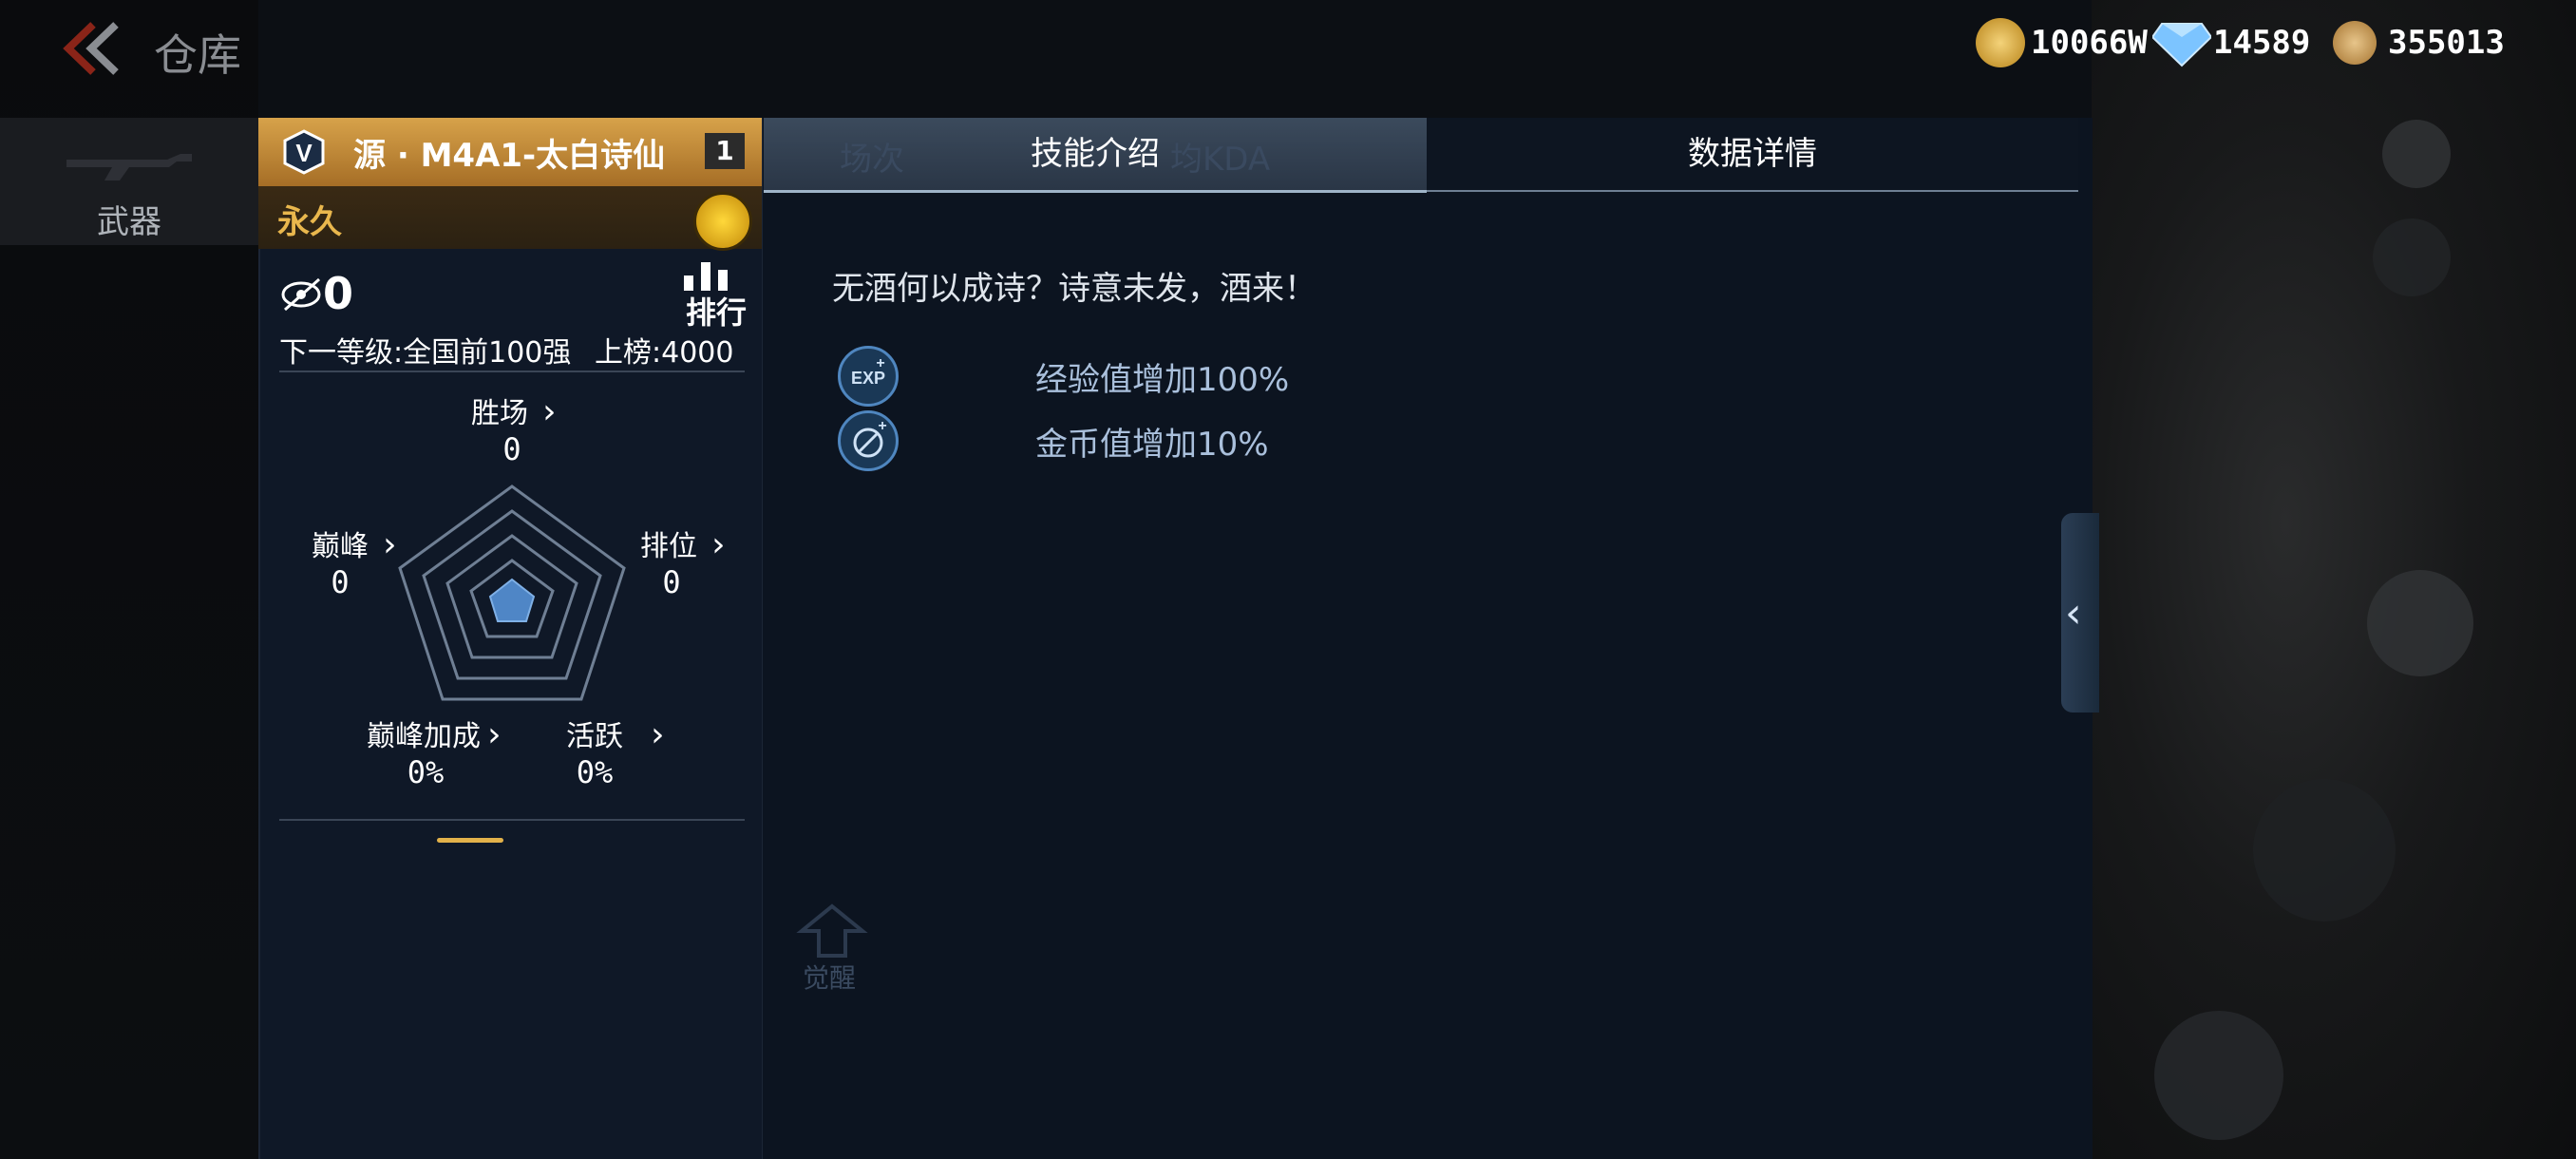 Image resolution: width=2576 pixels, height=1159 pixels. What do you see at coordinates (725, 151) in the screenshot?
I see `weapon-count-badge: 1` at bounding box center [725, 151].